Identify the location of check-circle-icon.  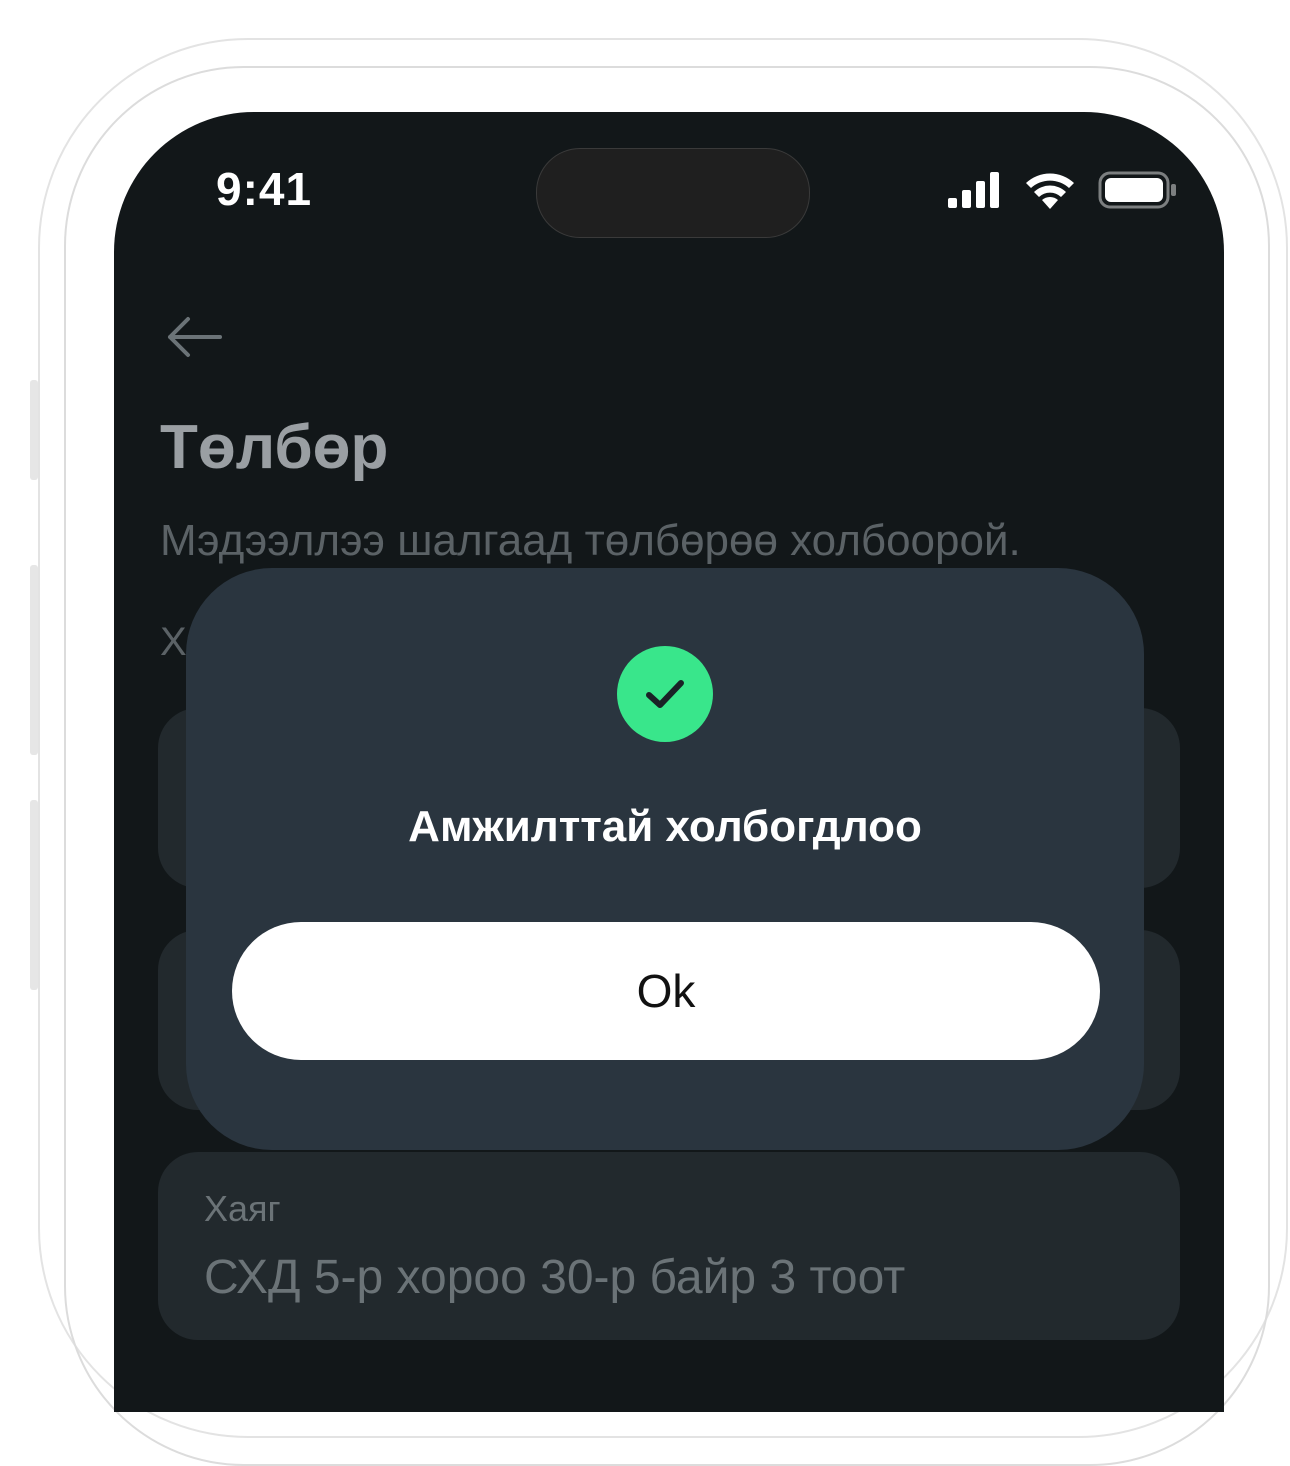
(665, 694).